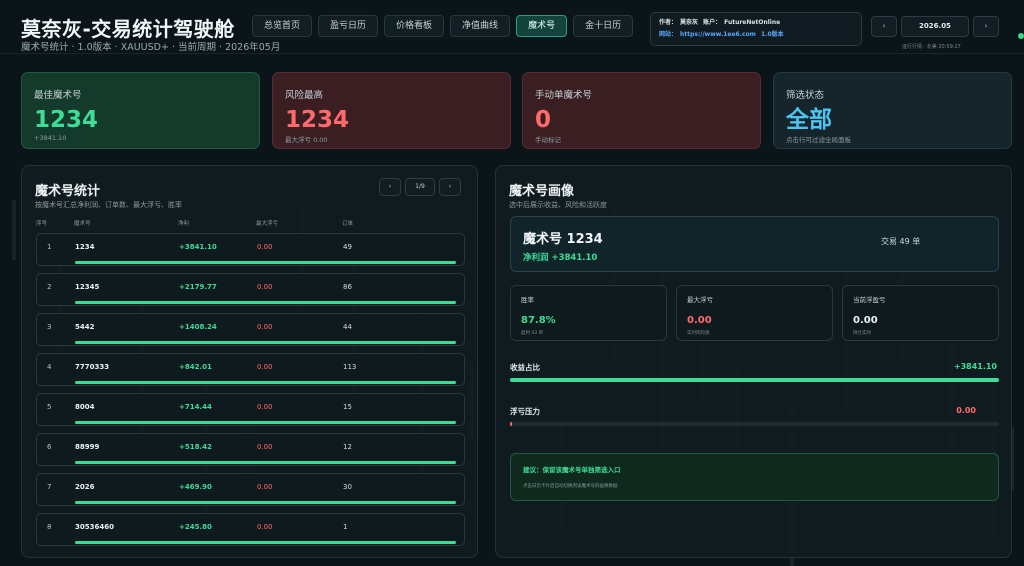  I want to click on row-profit: +714.44, so click(195, 407).